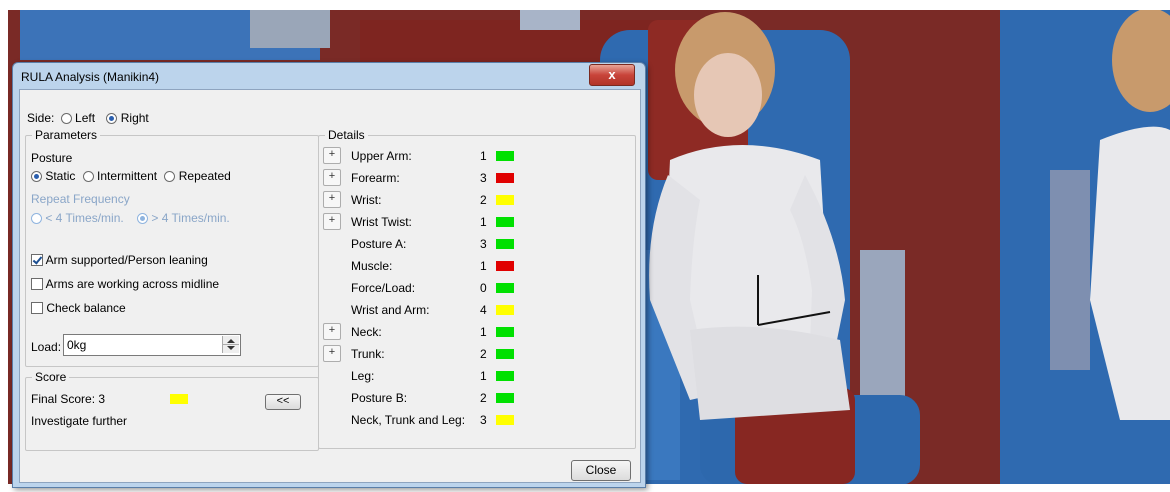 This screenshot has height=492, width=1170. I want to click on checkbox-label: Arm supported/Person leaning, so click(126, 260).